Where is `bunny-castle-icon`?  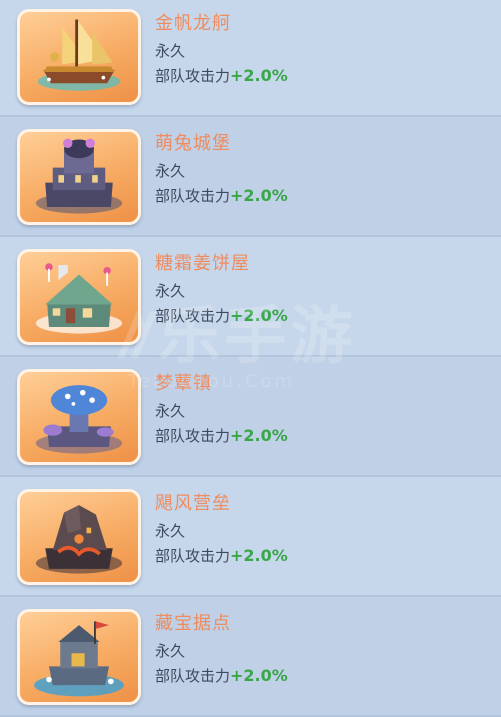 bunny-castle-icon is located at coordinates (79, 177).